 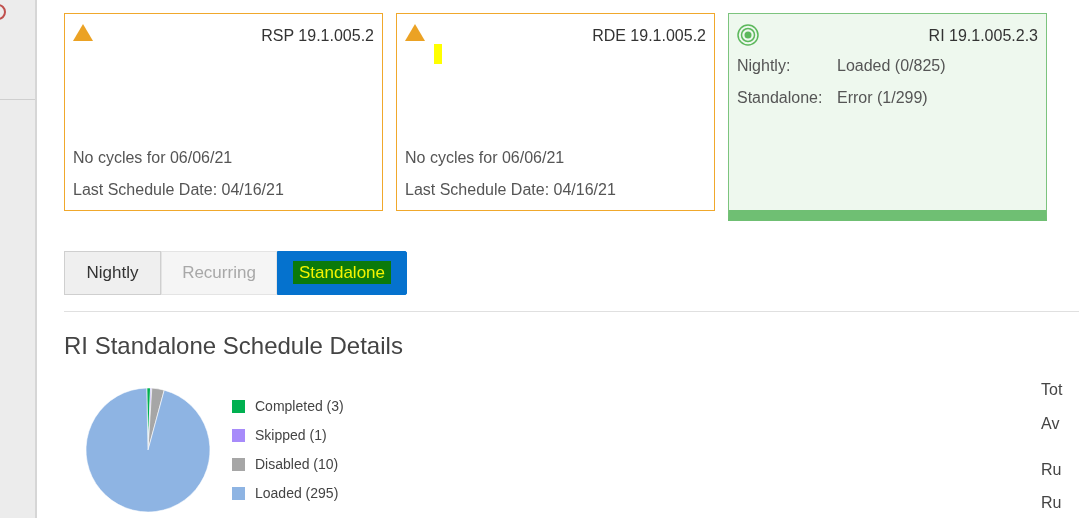 I want to click on status-value: Loaded (0/825), so click(x=891, y=66).